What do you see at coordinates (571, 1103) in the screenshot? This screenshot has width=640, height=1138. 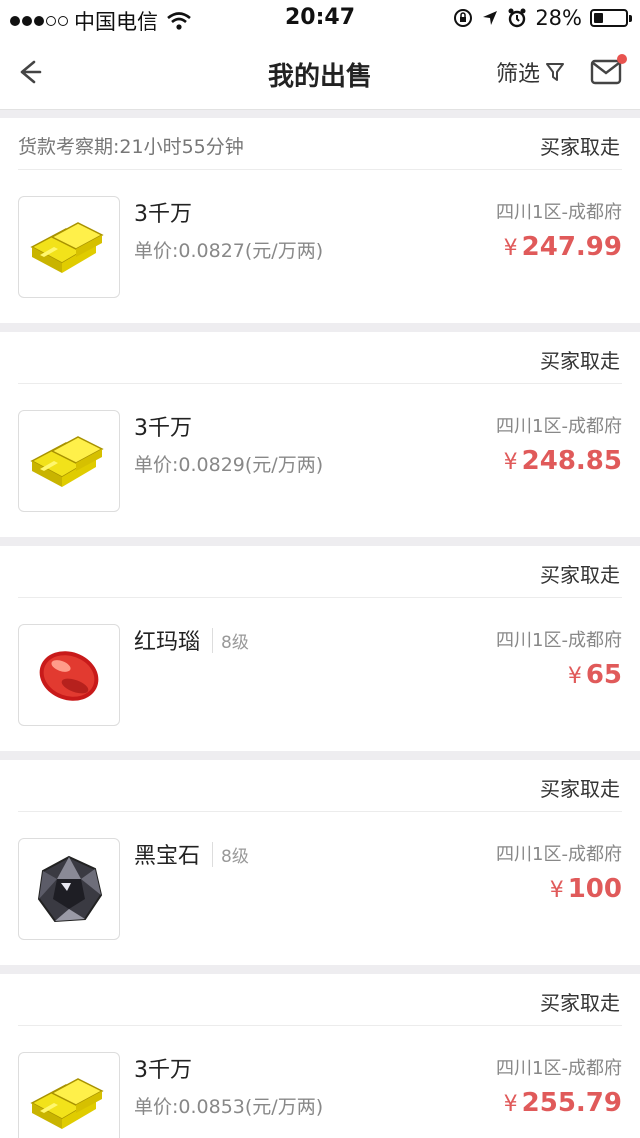 I see `price-value: 255.79` at bounding box center [571, 1103].